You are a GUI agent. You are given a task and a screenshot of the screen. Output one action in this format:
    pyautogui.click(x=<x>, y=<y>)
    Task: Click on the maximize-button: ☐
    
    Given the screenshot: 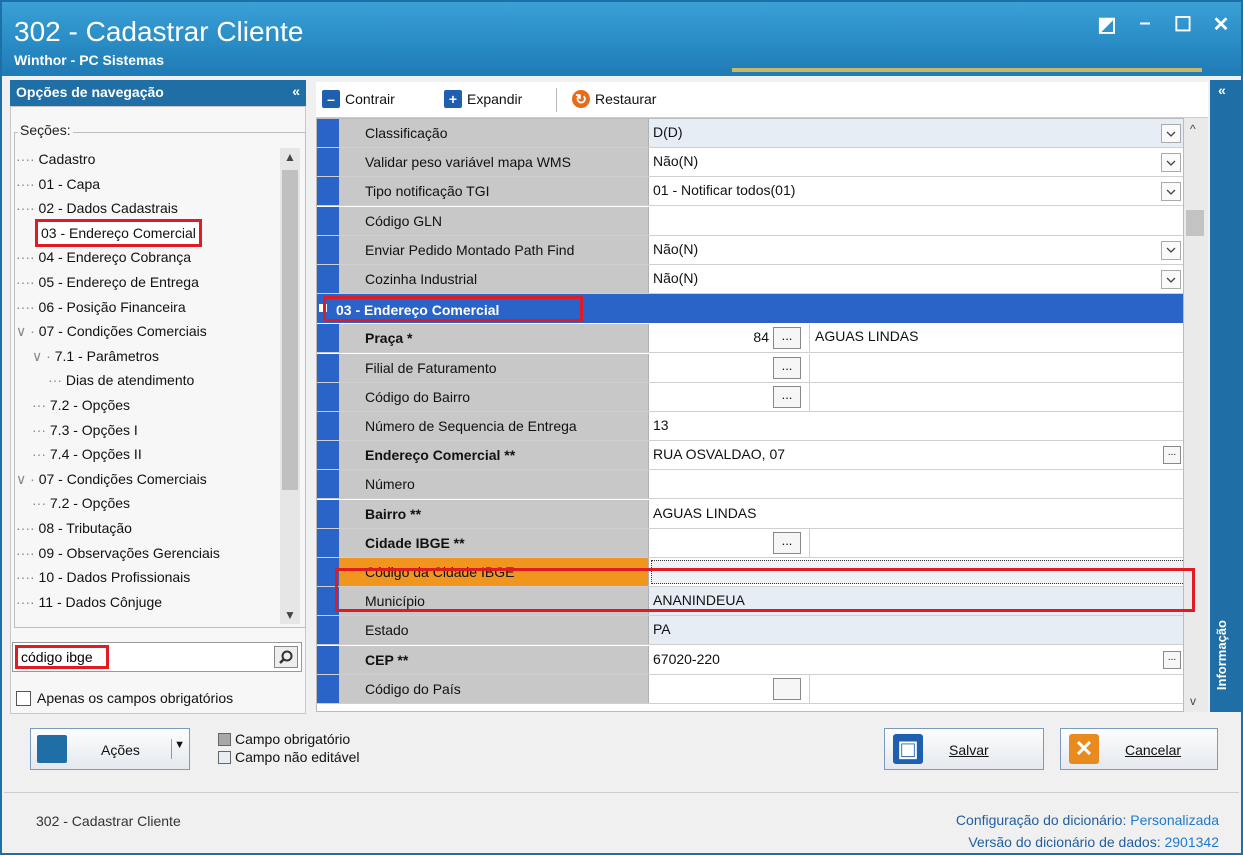 What is the action you would take?
    pyautogui.click(x=1183, y=24)
    